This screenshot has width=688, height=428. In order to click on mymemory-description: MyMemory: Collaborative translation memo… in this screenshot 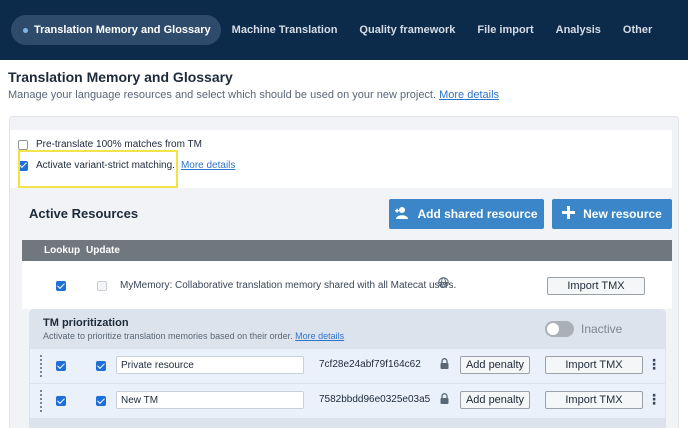, I will do `click(288, 285)`.